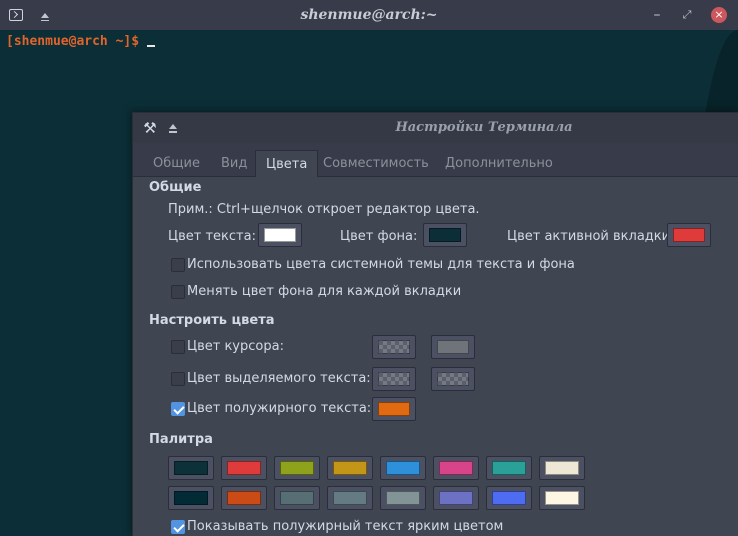  I want to click on tab-compatibility: Совместимость, so click(376, 163).